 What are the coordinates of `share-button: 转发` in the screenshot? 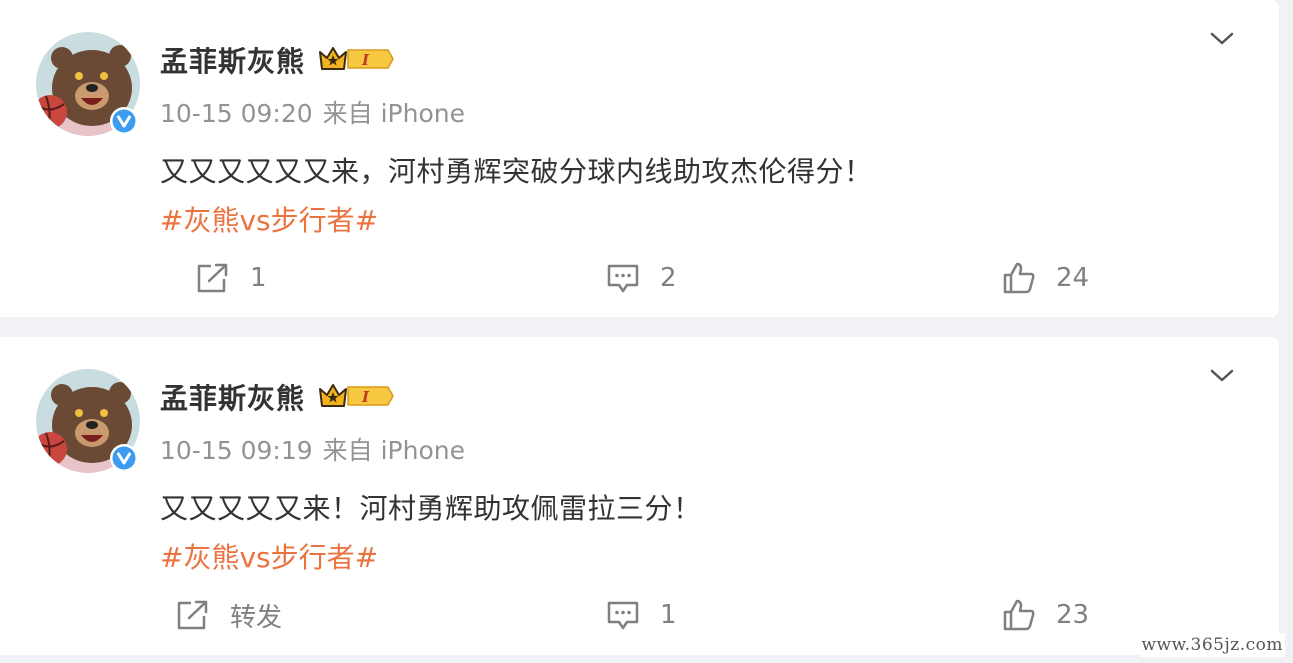 It's located at (229, 615).